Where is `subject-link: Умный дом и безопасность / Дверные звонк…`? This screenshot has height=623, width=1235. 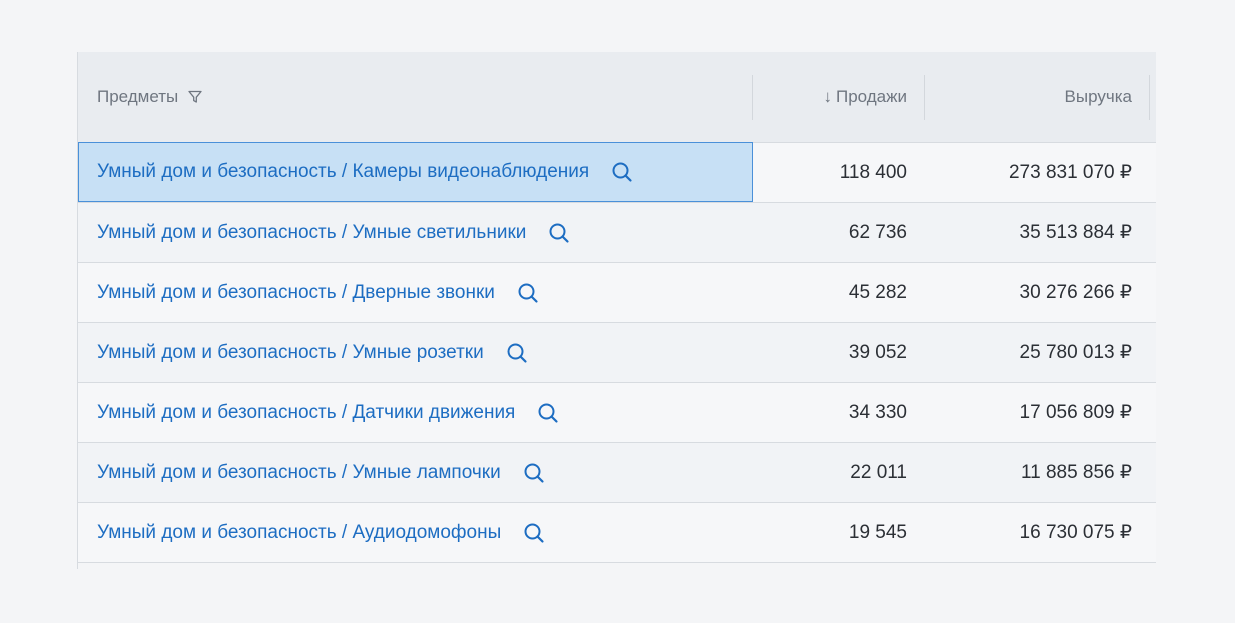
subject-link: Умный дом и безопасность / Дверные звонк… is located at coordinates (296, 293).